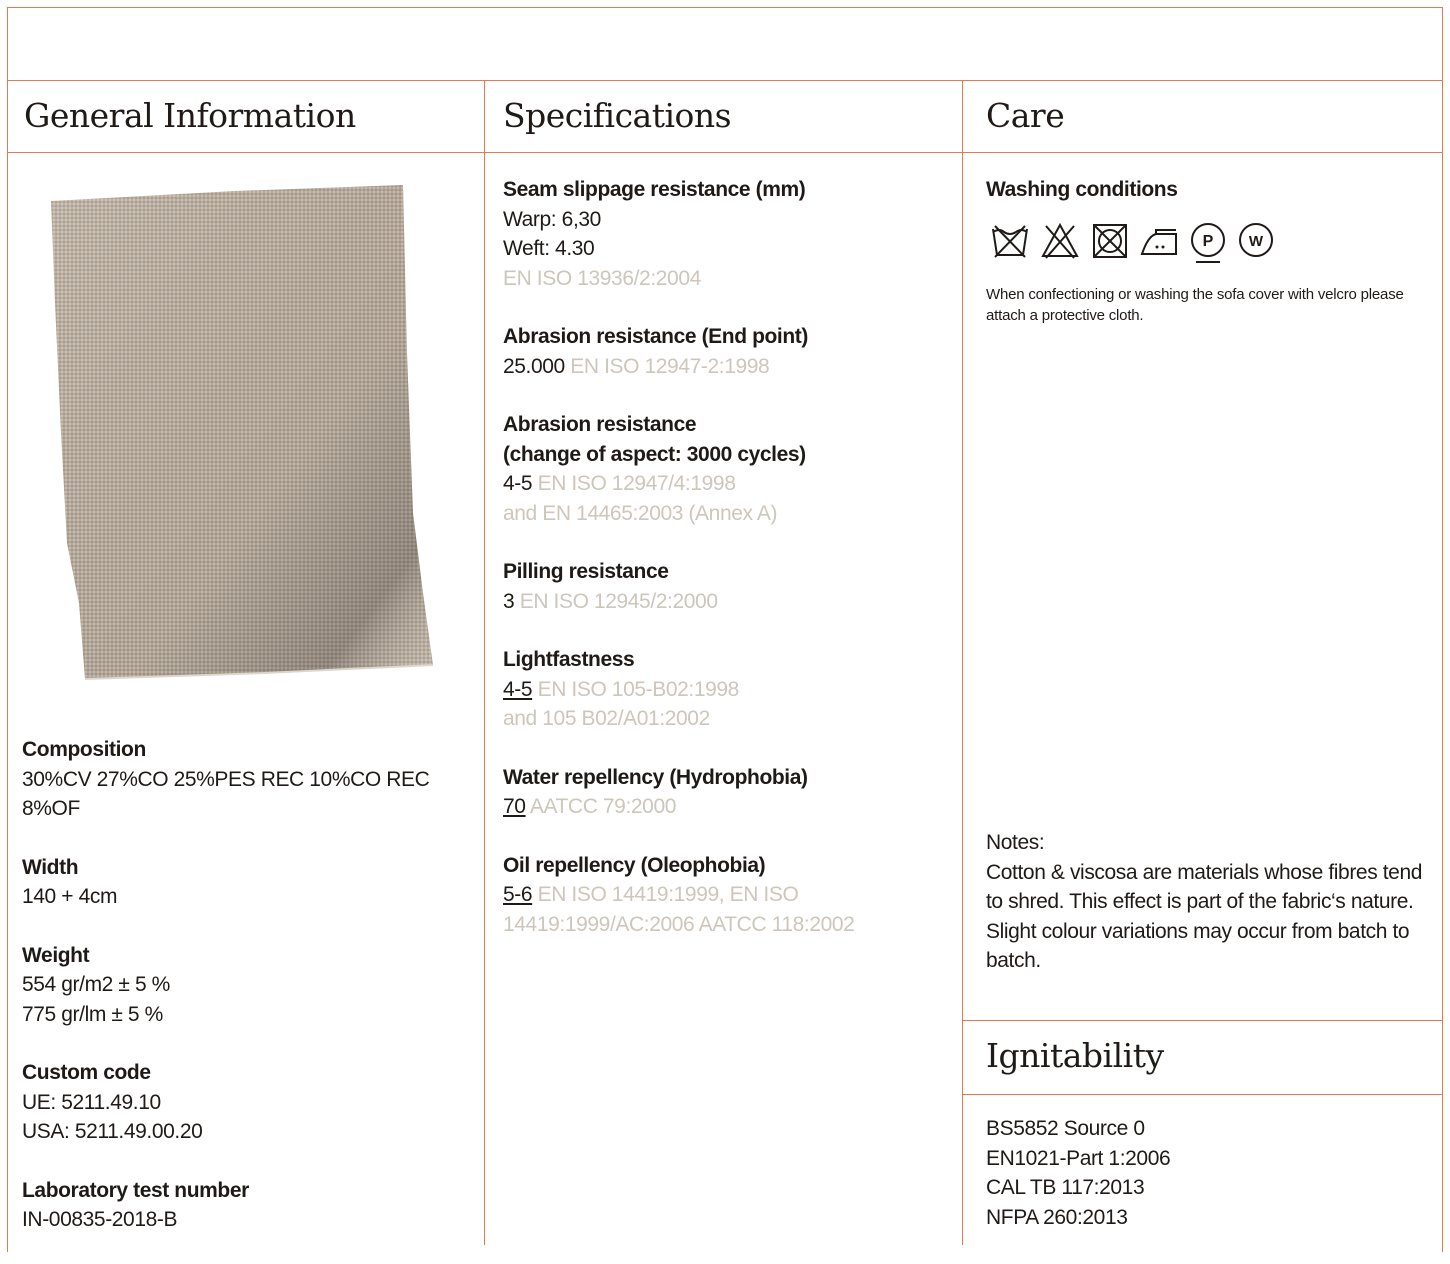  I want to click on general-information-heading: General Information, so click(190, 115).